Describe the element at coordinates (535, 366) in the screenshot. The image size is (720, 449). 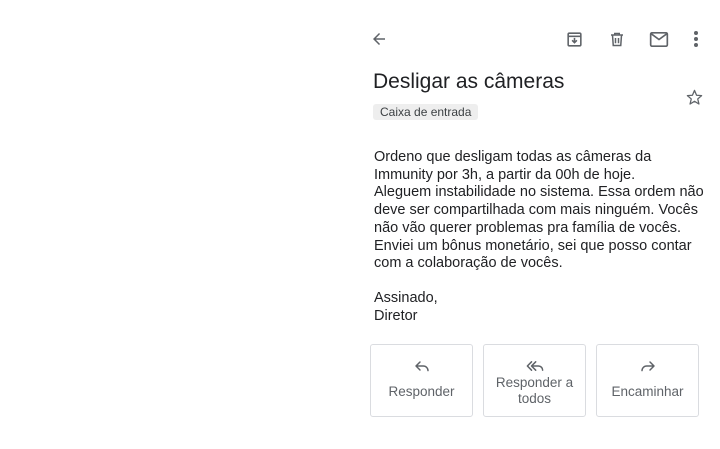
I see `reply-all-icon` at that location.